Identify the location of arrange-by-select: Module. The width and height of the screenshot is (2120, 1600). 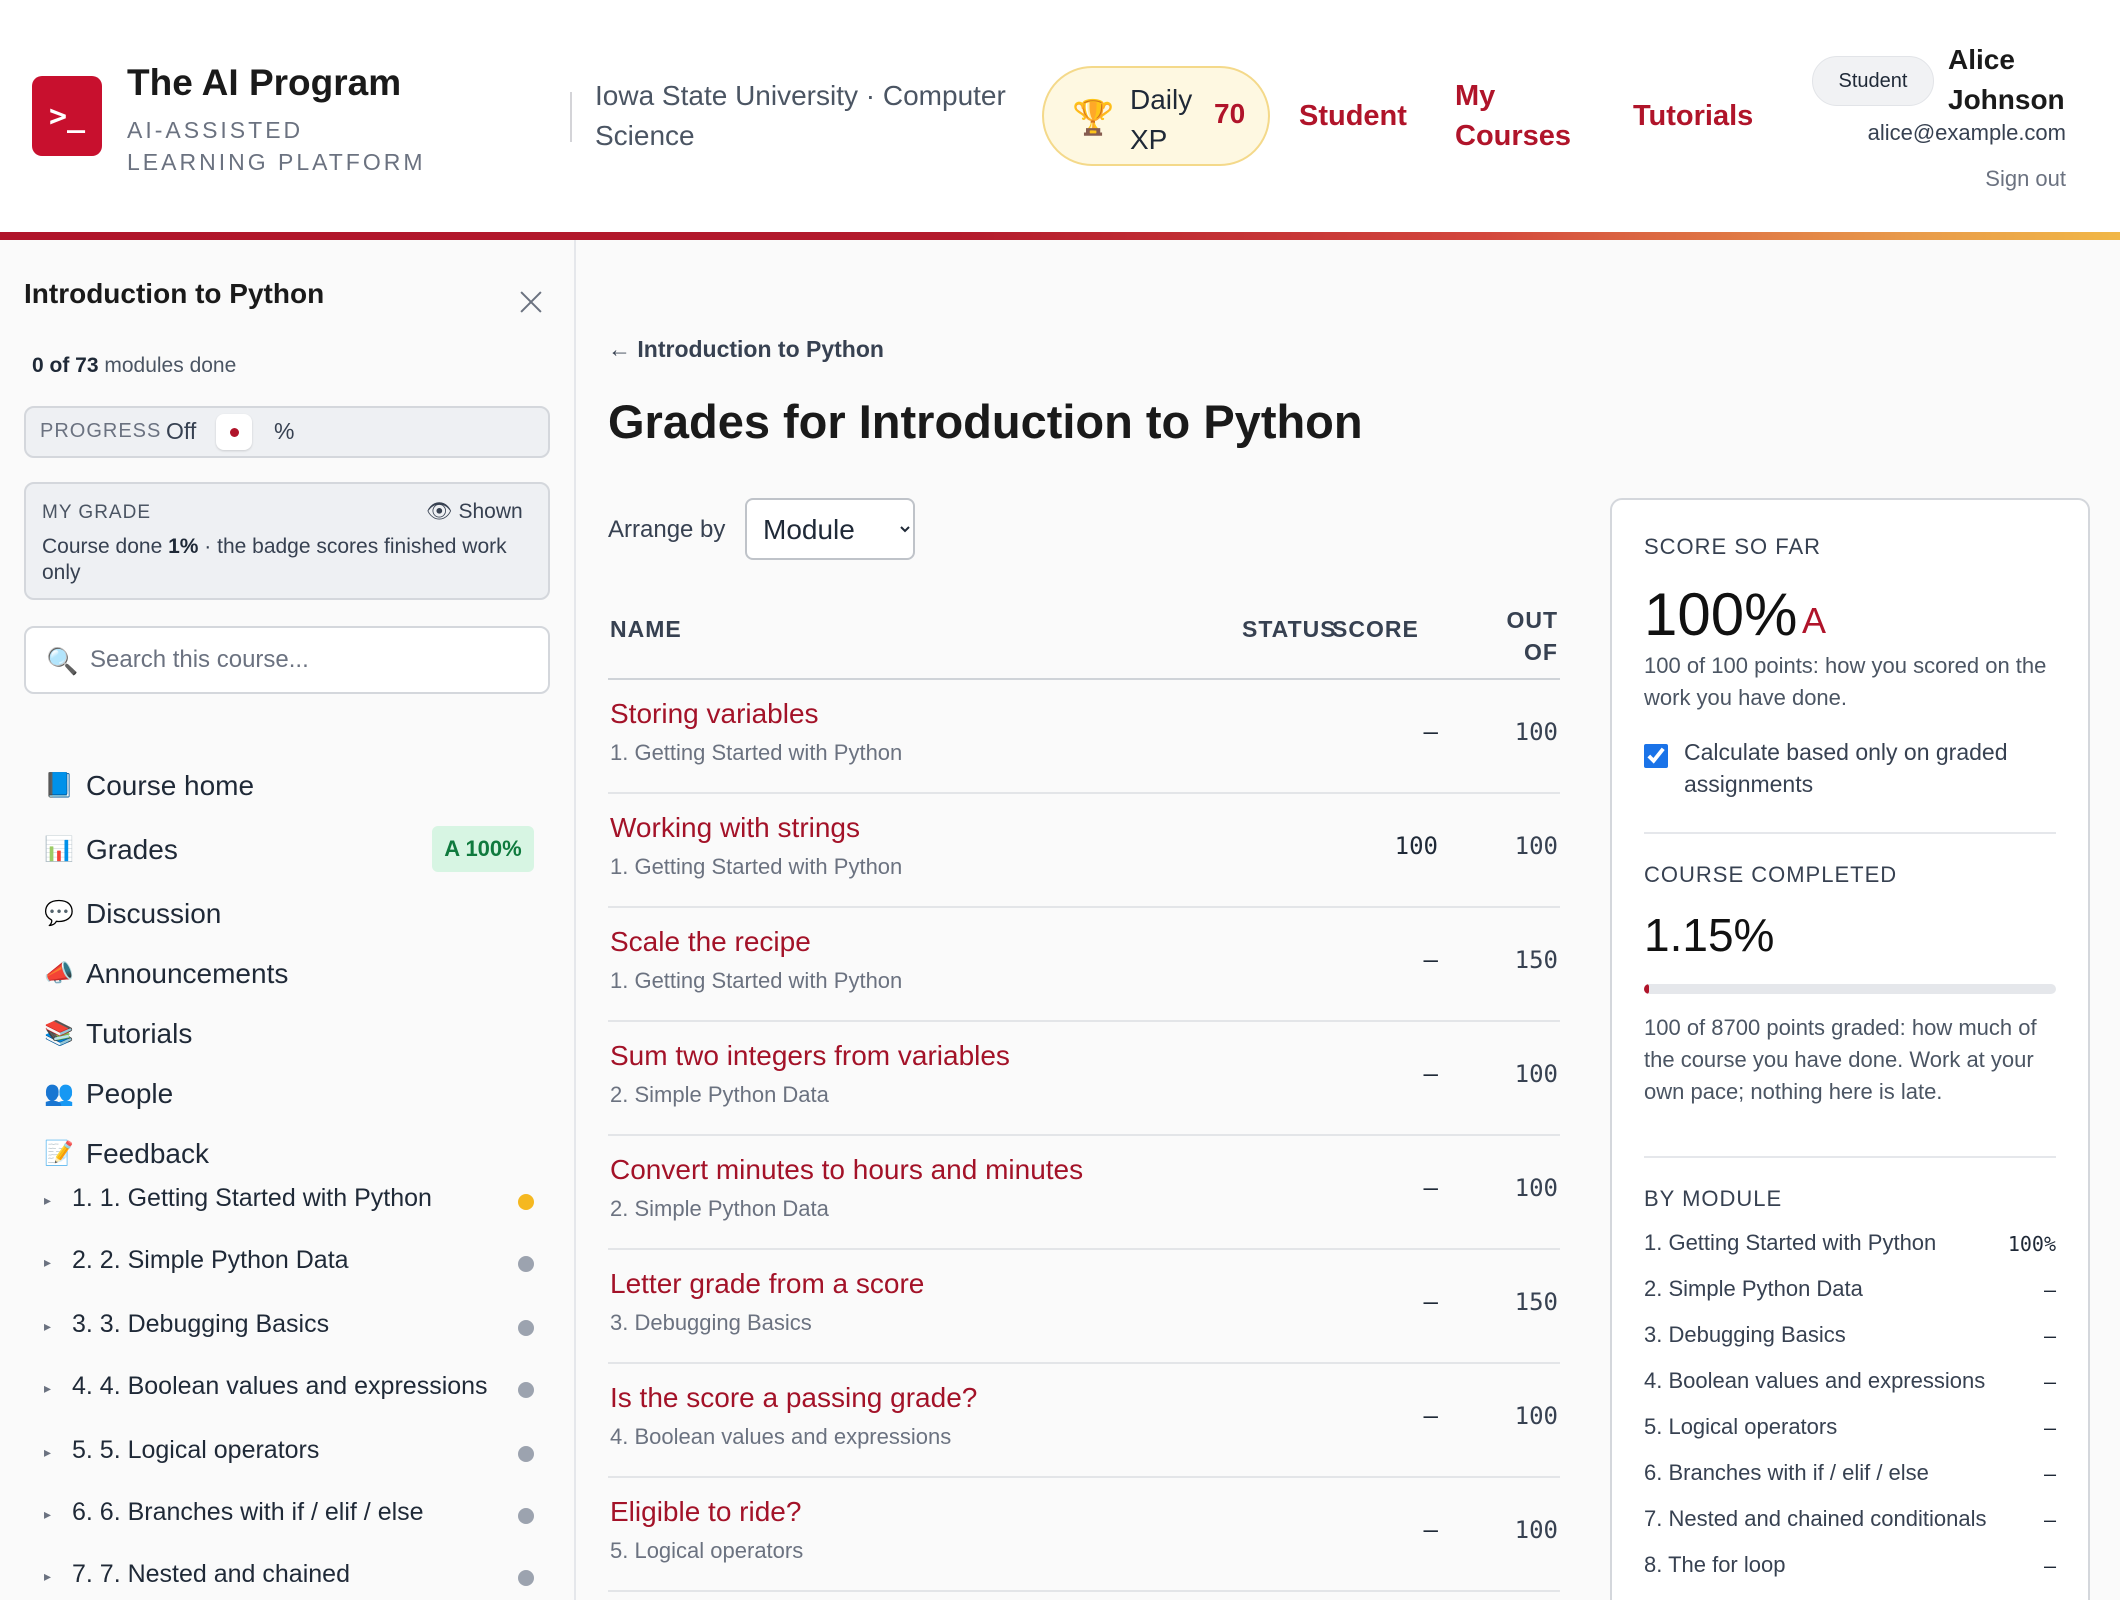
(830, 529).